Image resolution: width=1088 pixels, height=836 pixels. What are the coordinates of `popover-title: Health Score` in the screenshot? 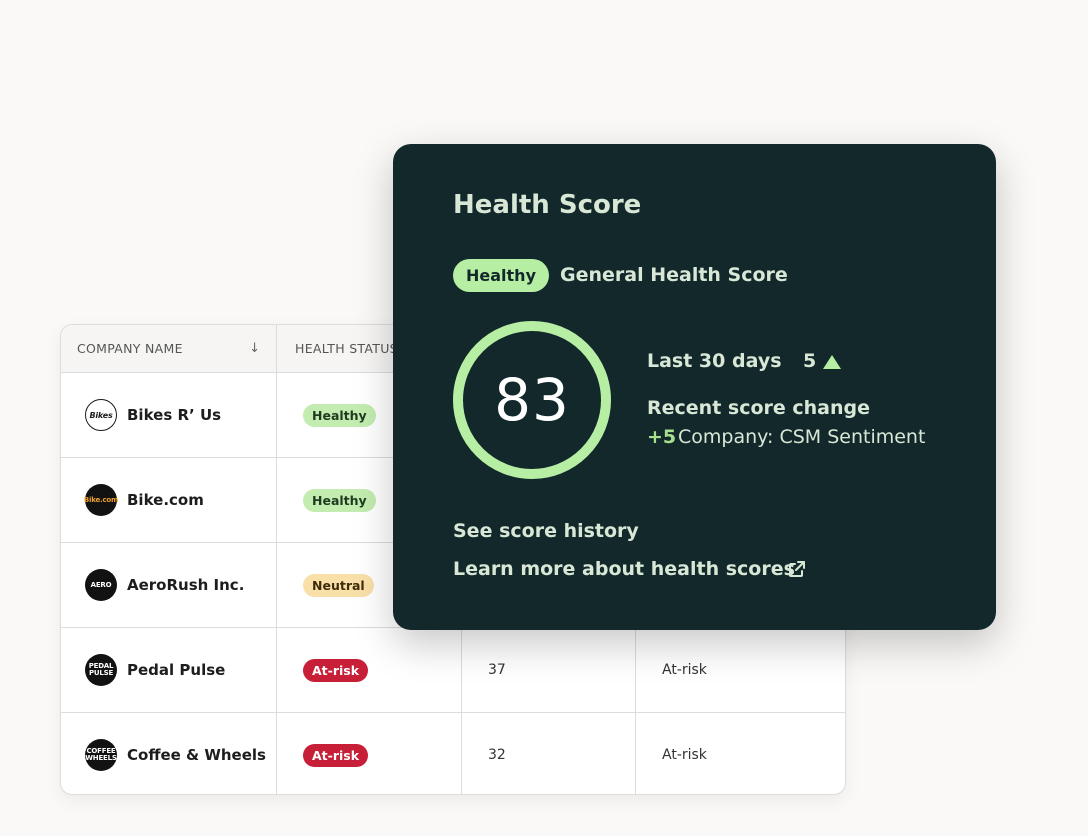 It's located at (547, 205).